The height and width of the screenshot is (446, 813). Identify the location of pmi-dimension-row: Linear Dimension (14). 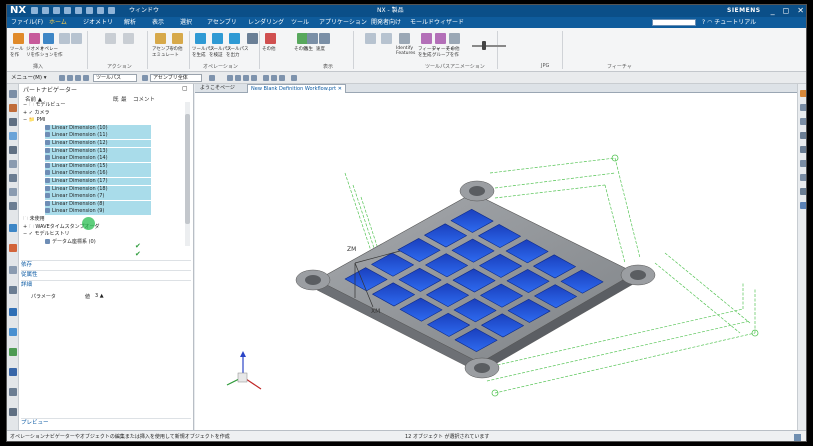
(98, 159).